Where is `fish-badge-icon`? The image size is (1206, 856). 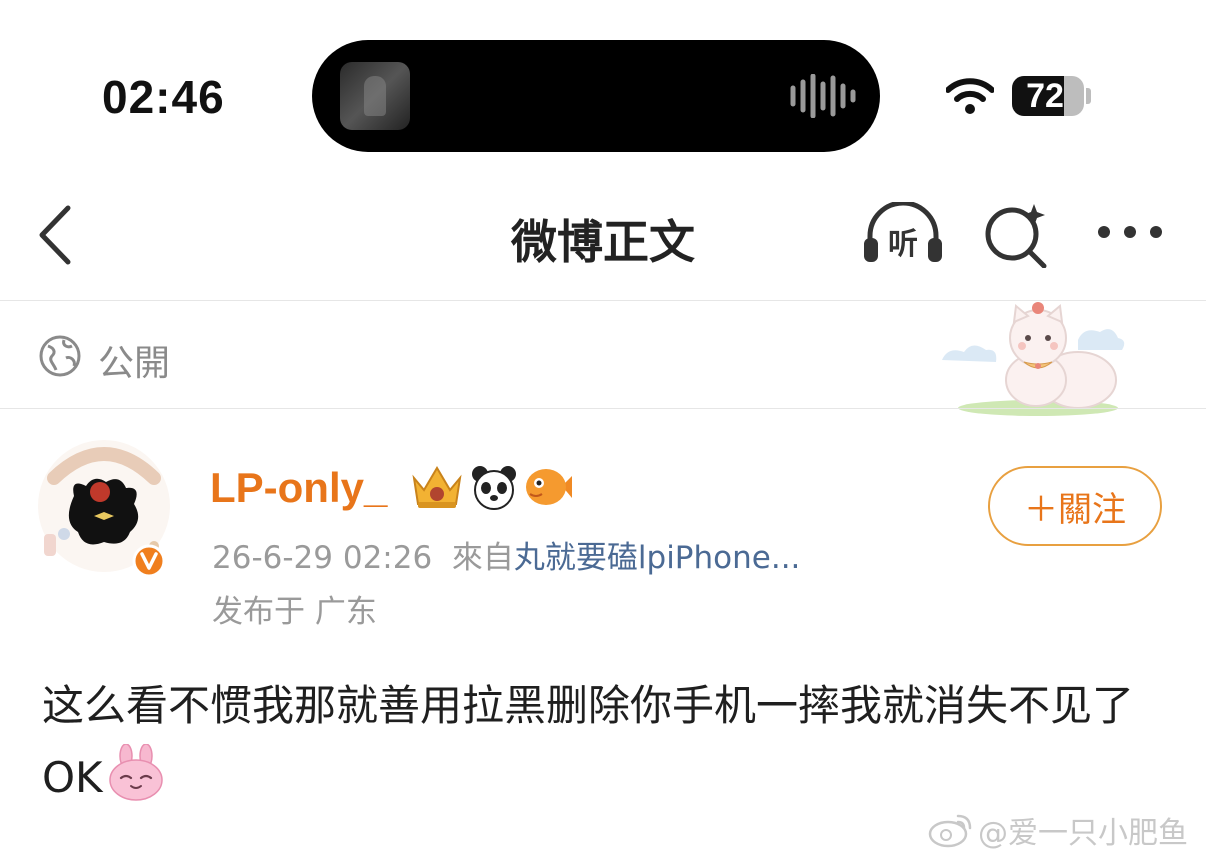
fish-badge-icon is located at coordinates (549, 487).